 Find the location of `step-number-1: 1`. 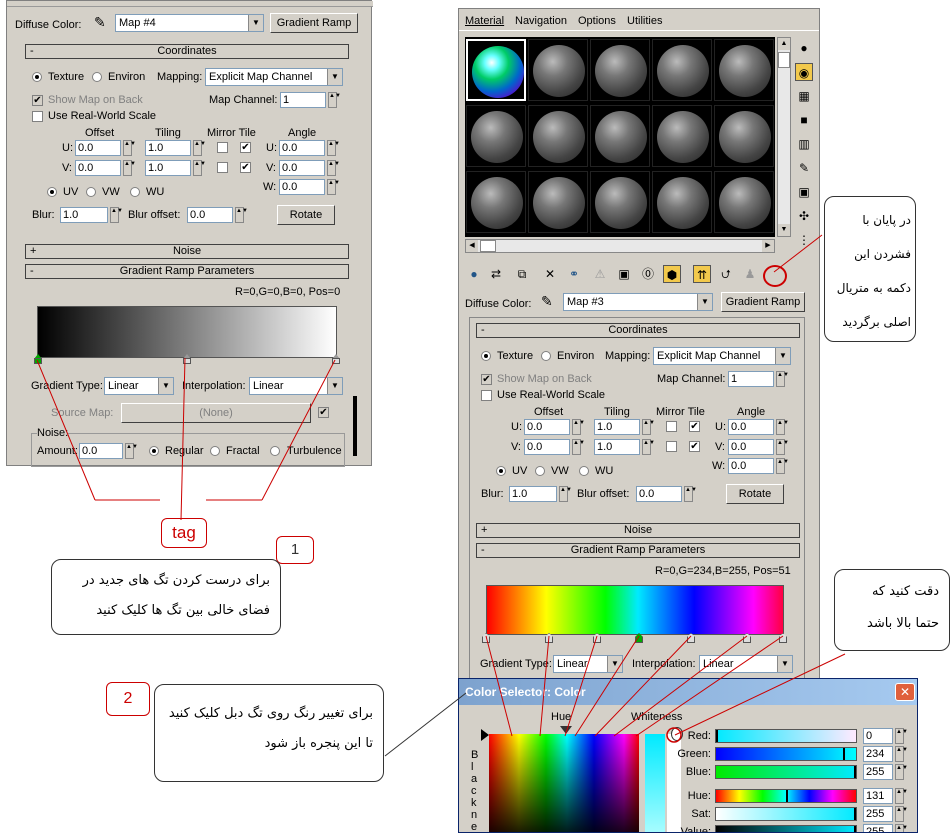

step-number-1: 1 is located at coordinates (295, 550).